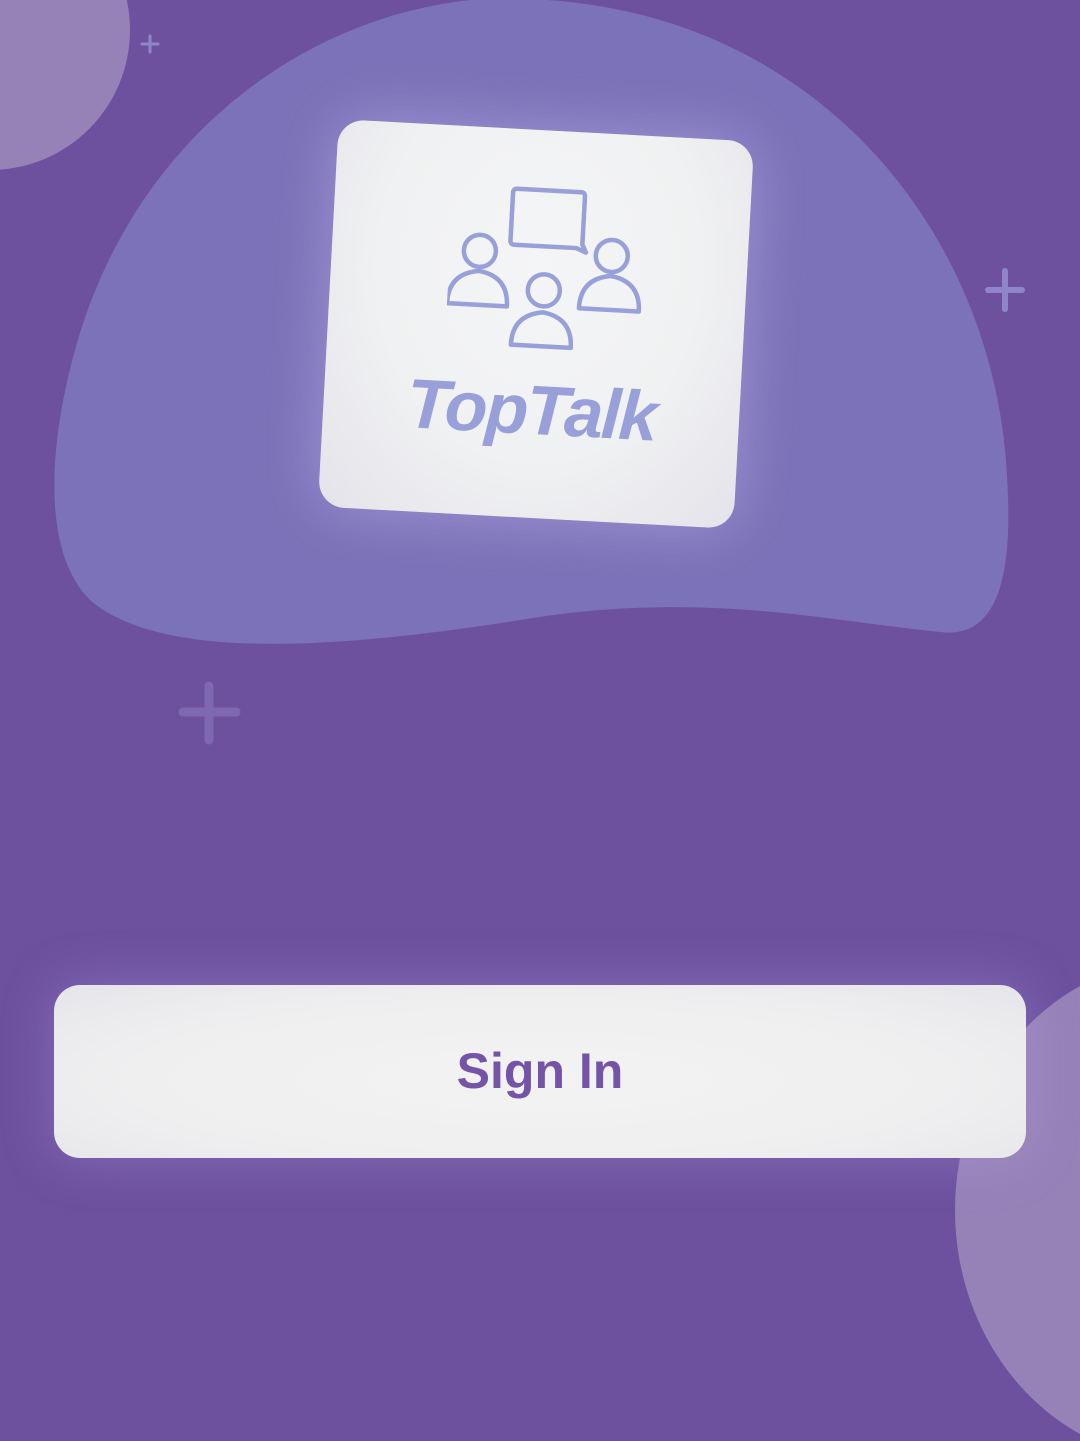 This screenshot has width=1080, height=1441. What do you see at coordinates (531, 410) in the screenshot?
I see `app-logo-text: TopTalk` at bounding box center [531, 410].